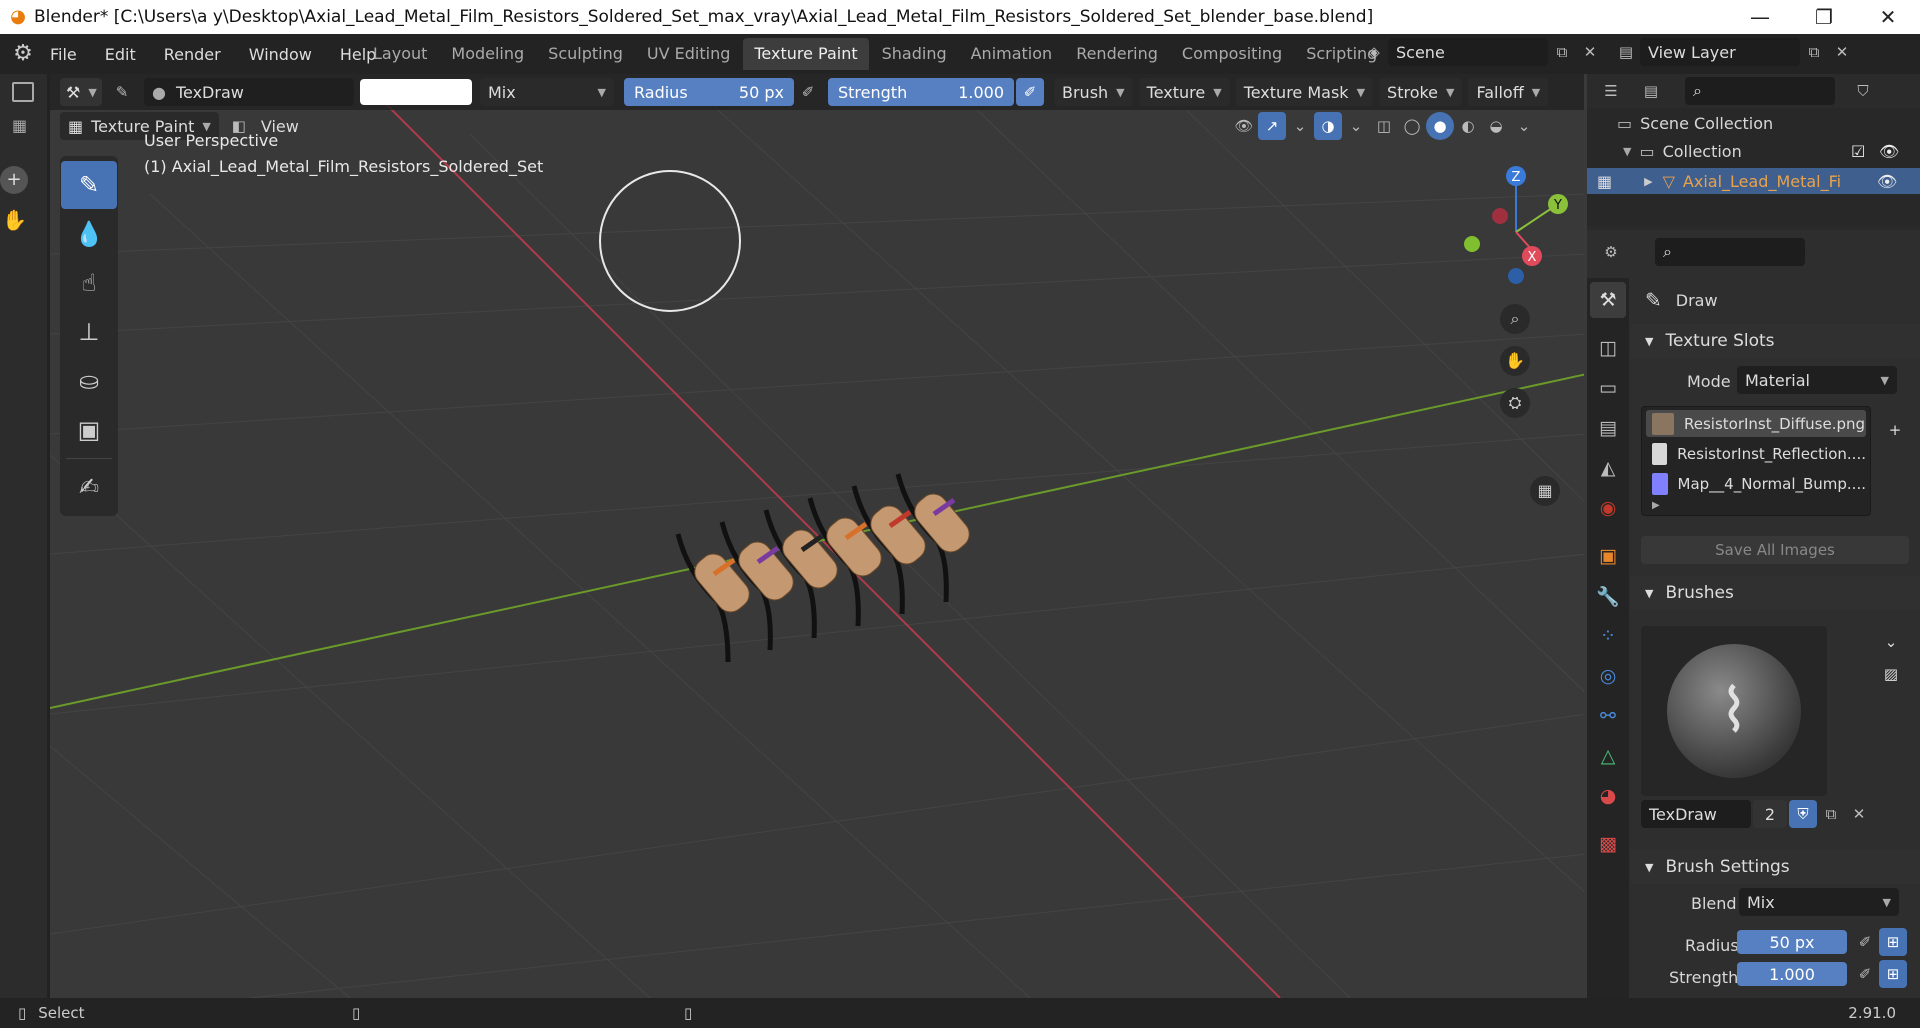 This screenshot has height=1028, width=1920. I want to click on fake-user-shield-icon: ⛨, so click(1803, 814).